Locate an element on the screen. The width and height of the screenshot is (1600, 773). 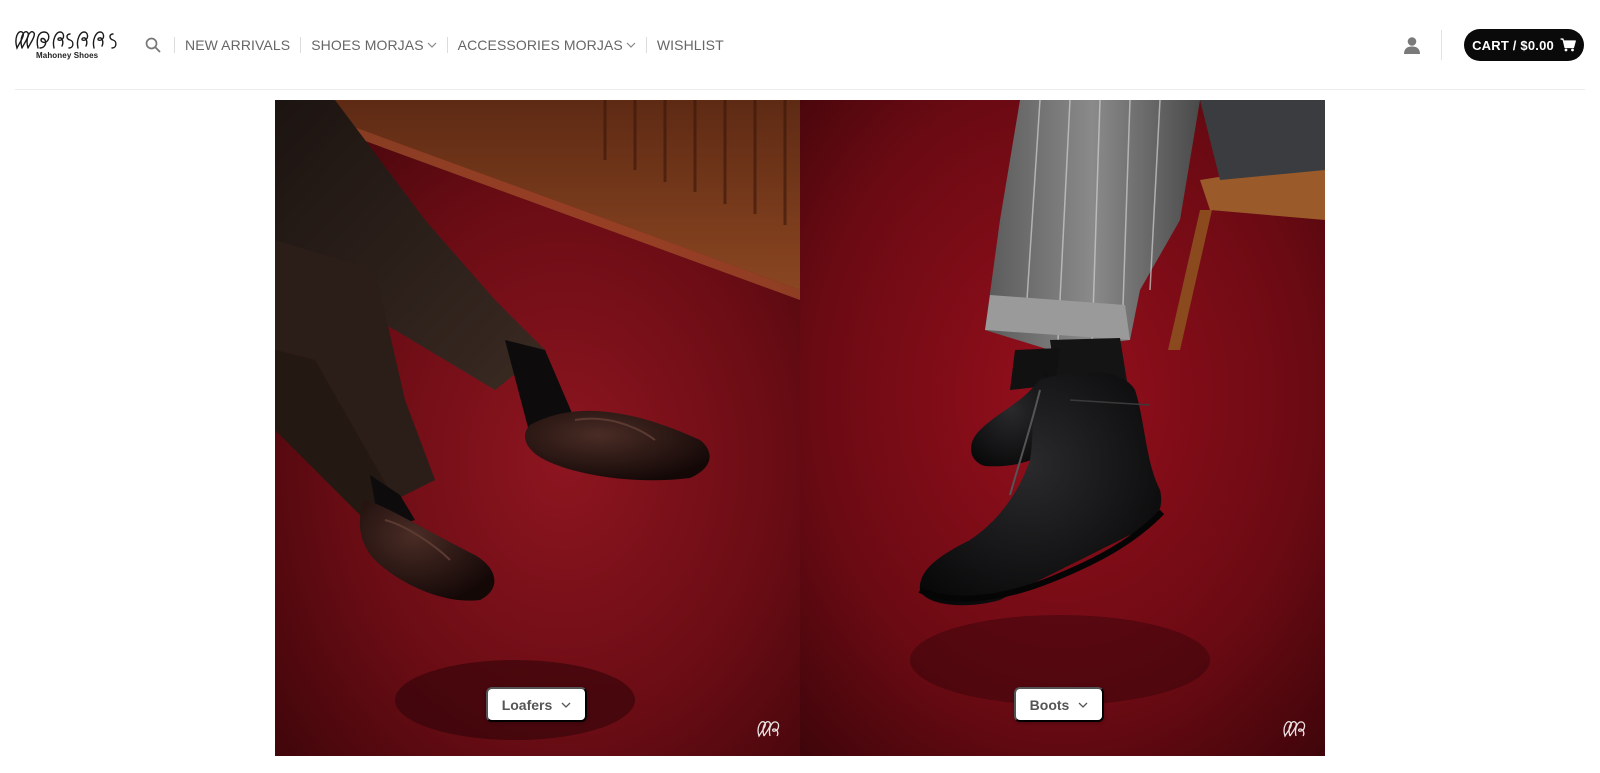
nav-item-accessories-morjas: ACCESSORIES MORJAS is located at coordinates (547, 45).